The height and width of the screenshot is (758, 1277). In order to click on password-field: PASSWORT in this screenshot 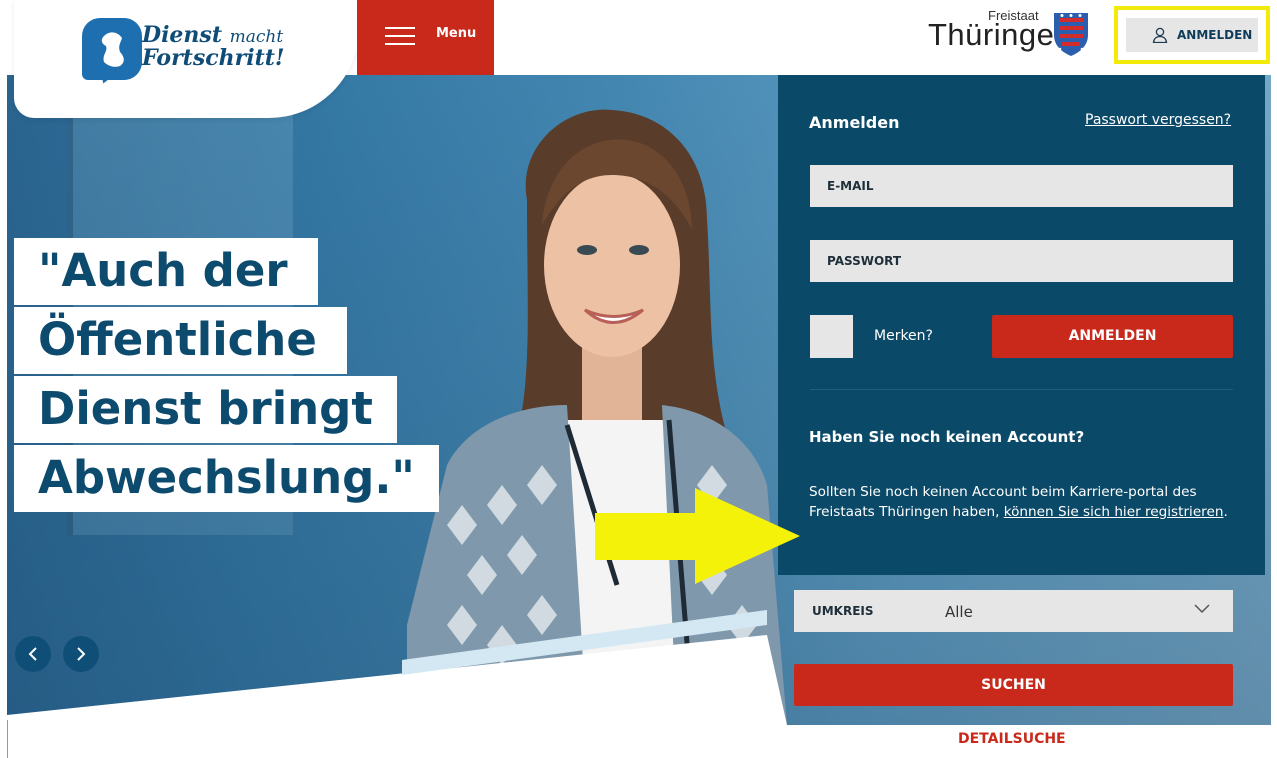, I will do `click(1021, 261)`.